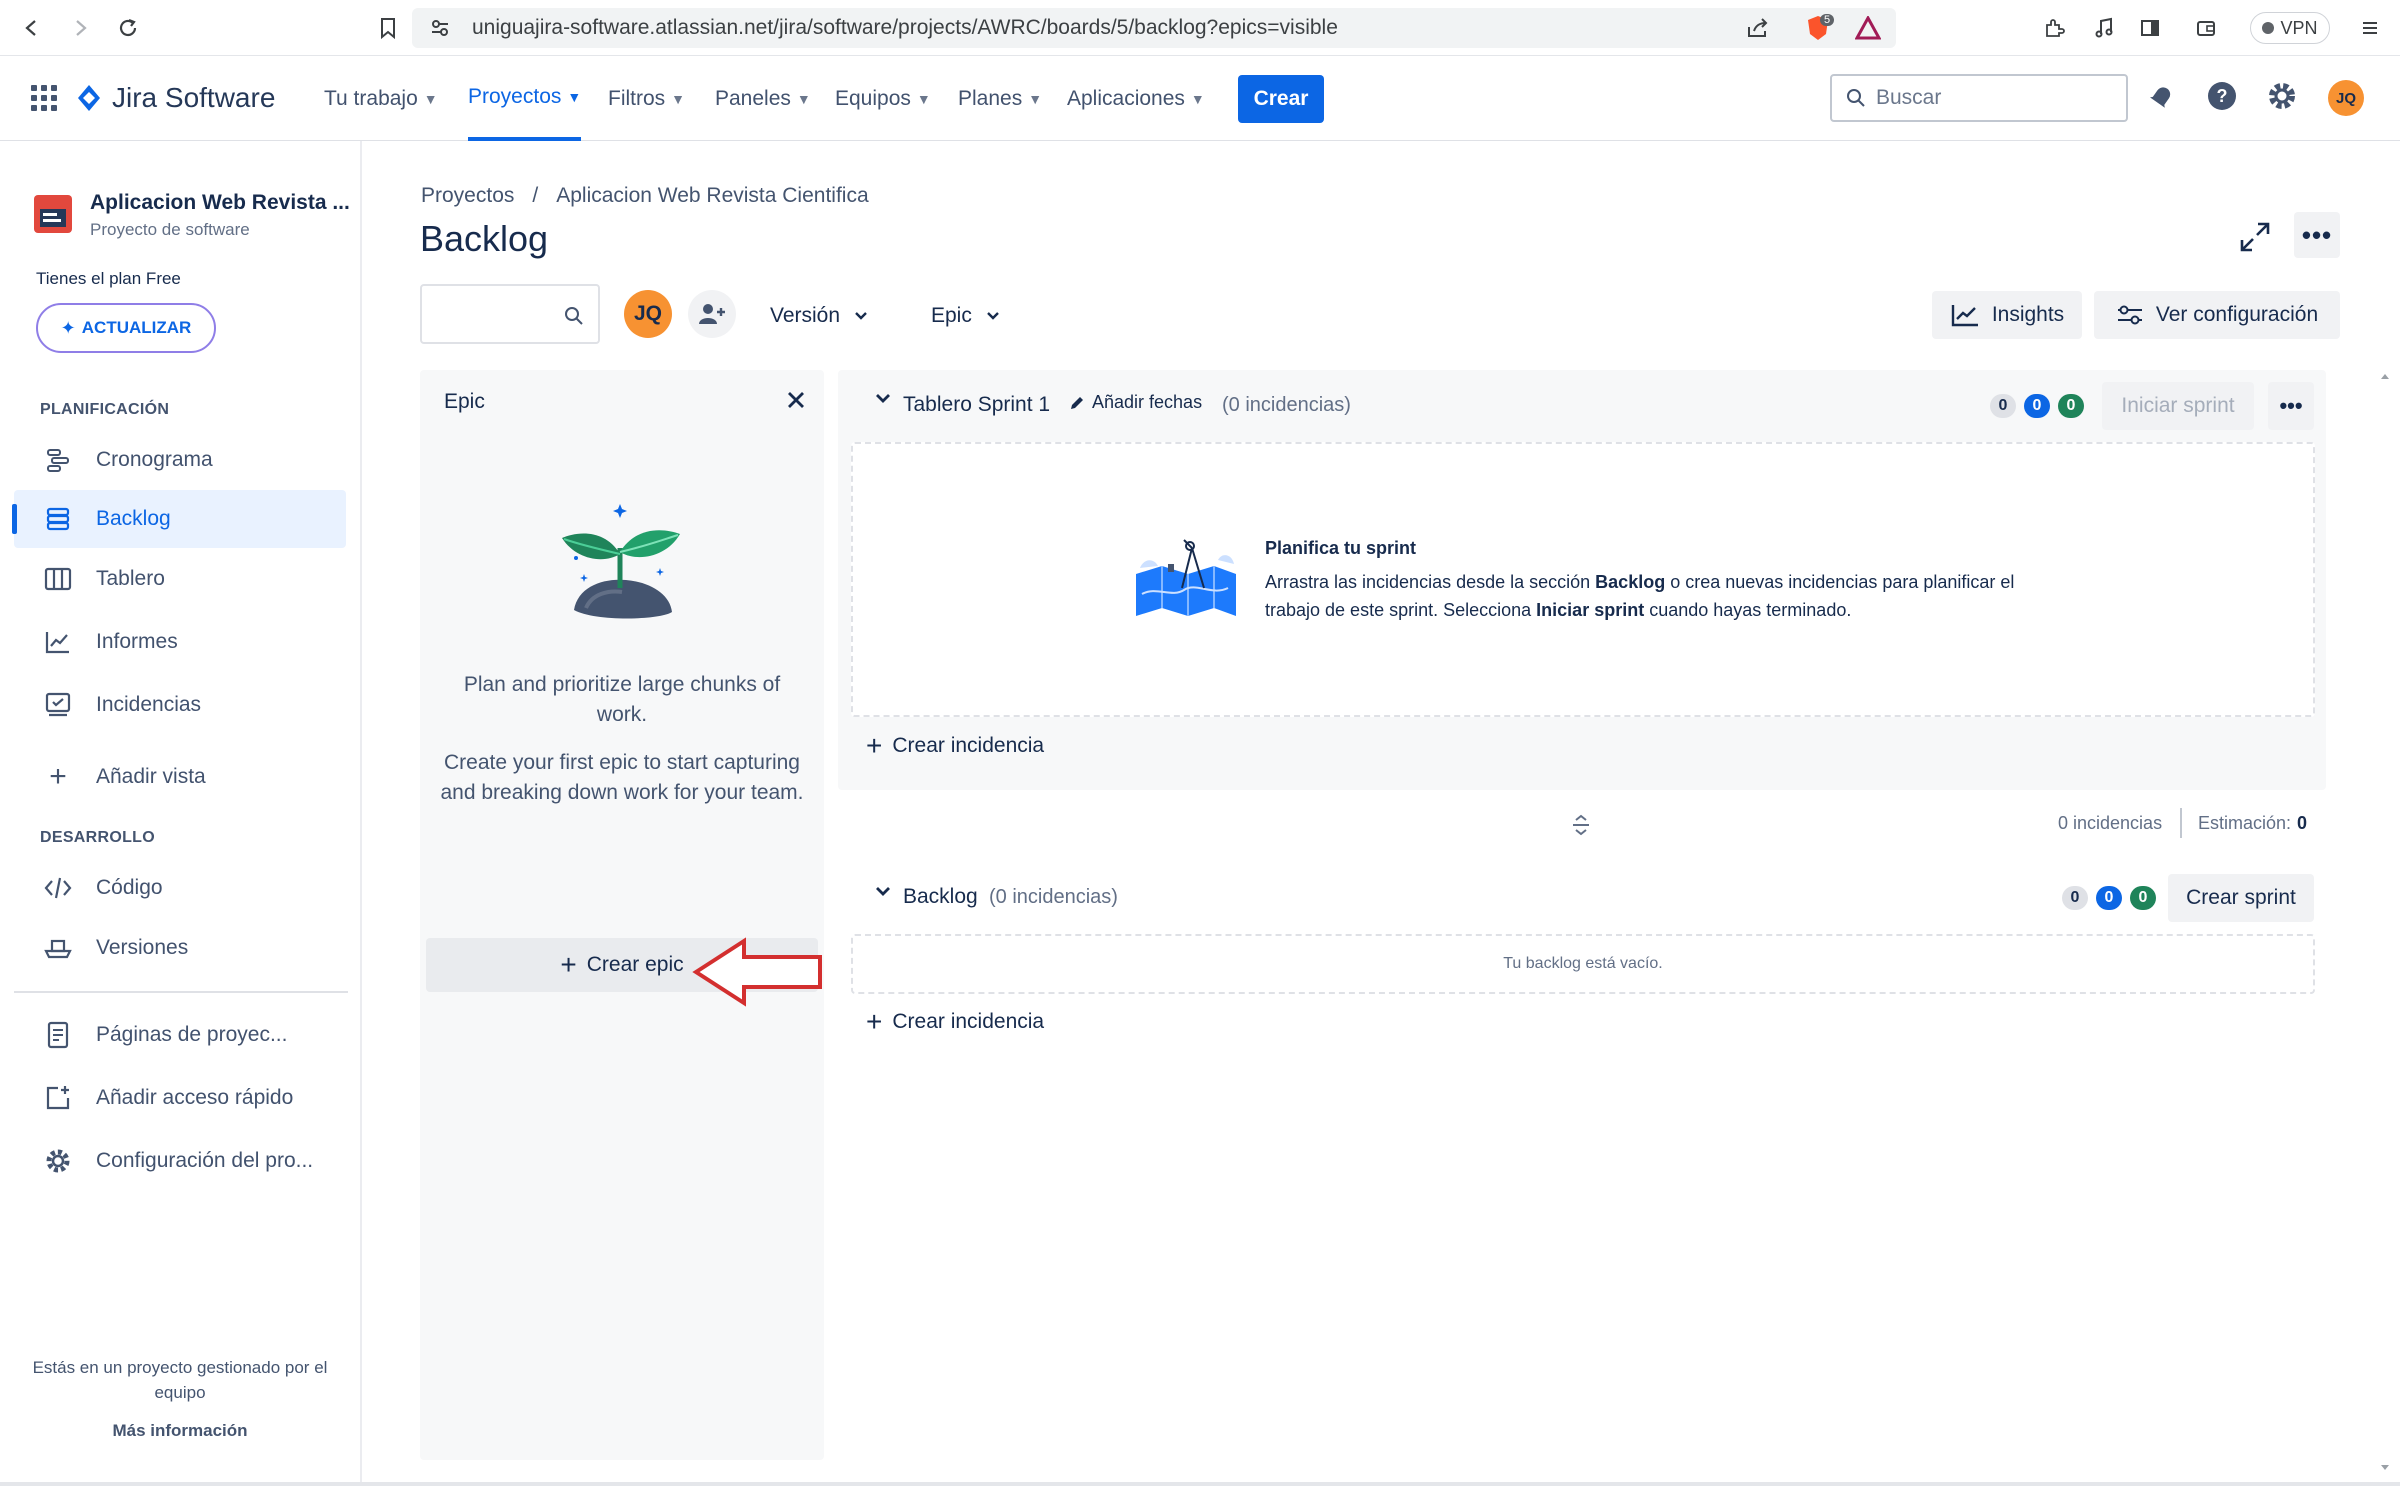  Describe the element at coordinates (58, 705) in the screenshot. I see `issues-icon` at that location.